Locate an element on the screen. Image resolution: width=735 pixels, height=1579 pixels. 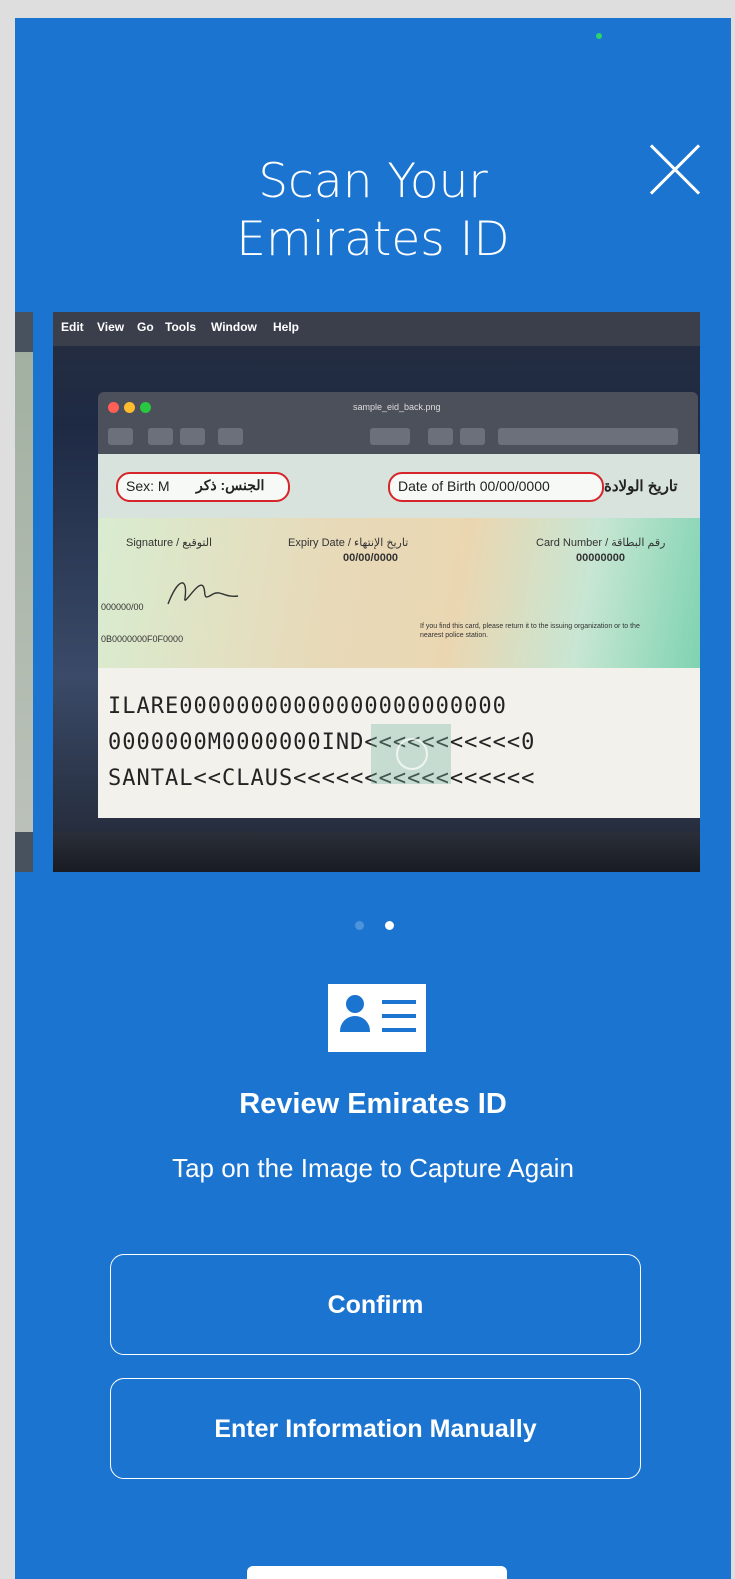
signature-image is located at coordinates (203, 593).